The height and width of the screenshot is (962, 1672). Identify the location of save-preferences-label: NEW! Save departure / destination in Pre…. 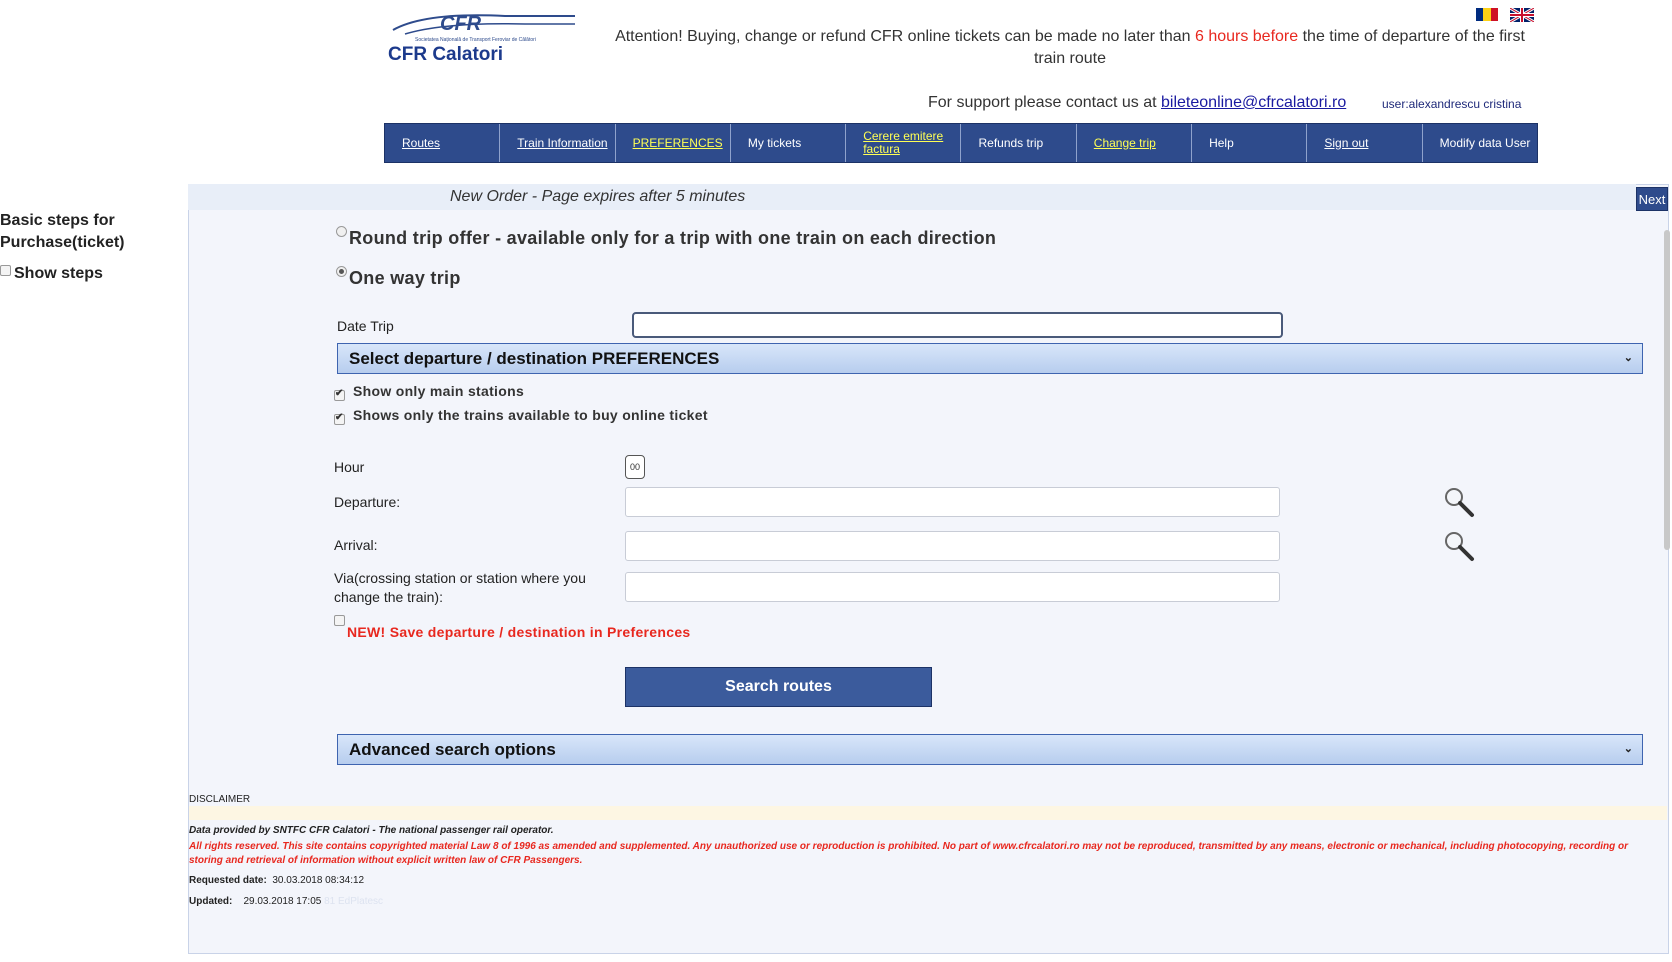
(519, 632).